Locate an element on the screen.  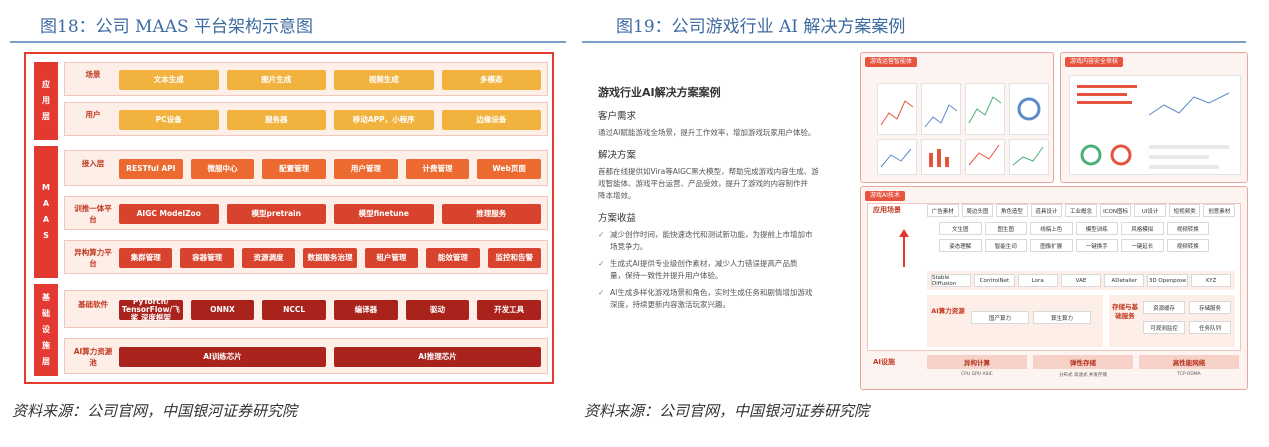
infra-sub-label: 分布式 高速式 并发存储 is located at coordinates (1083, 375).